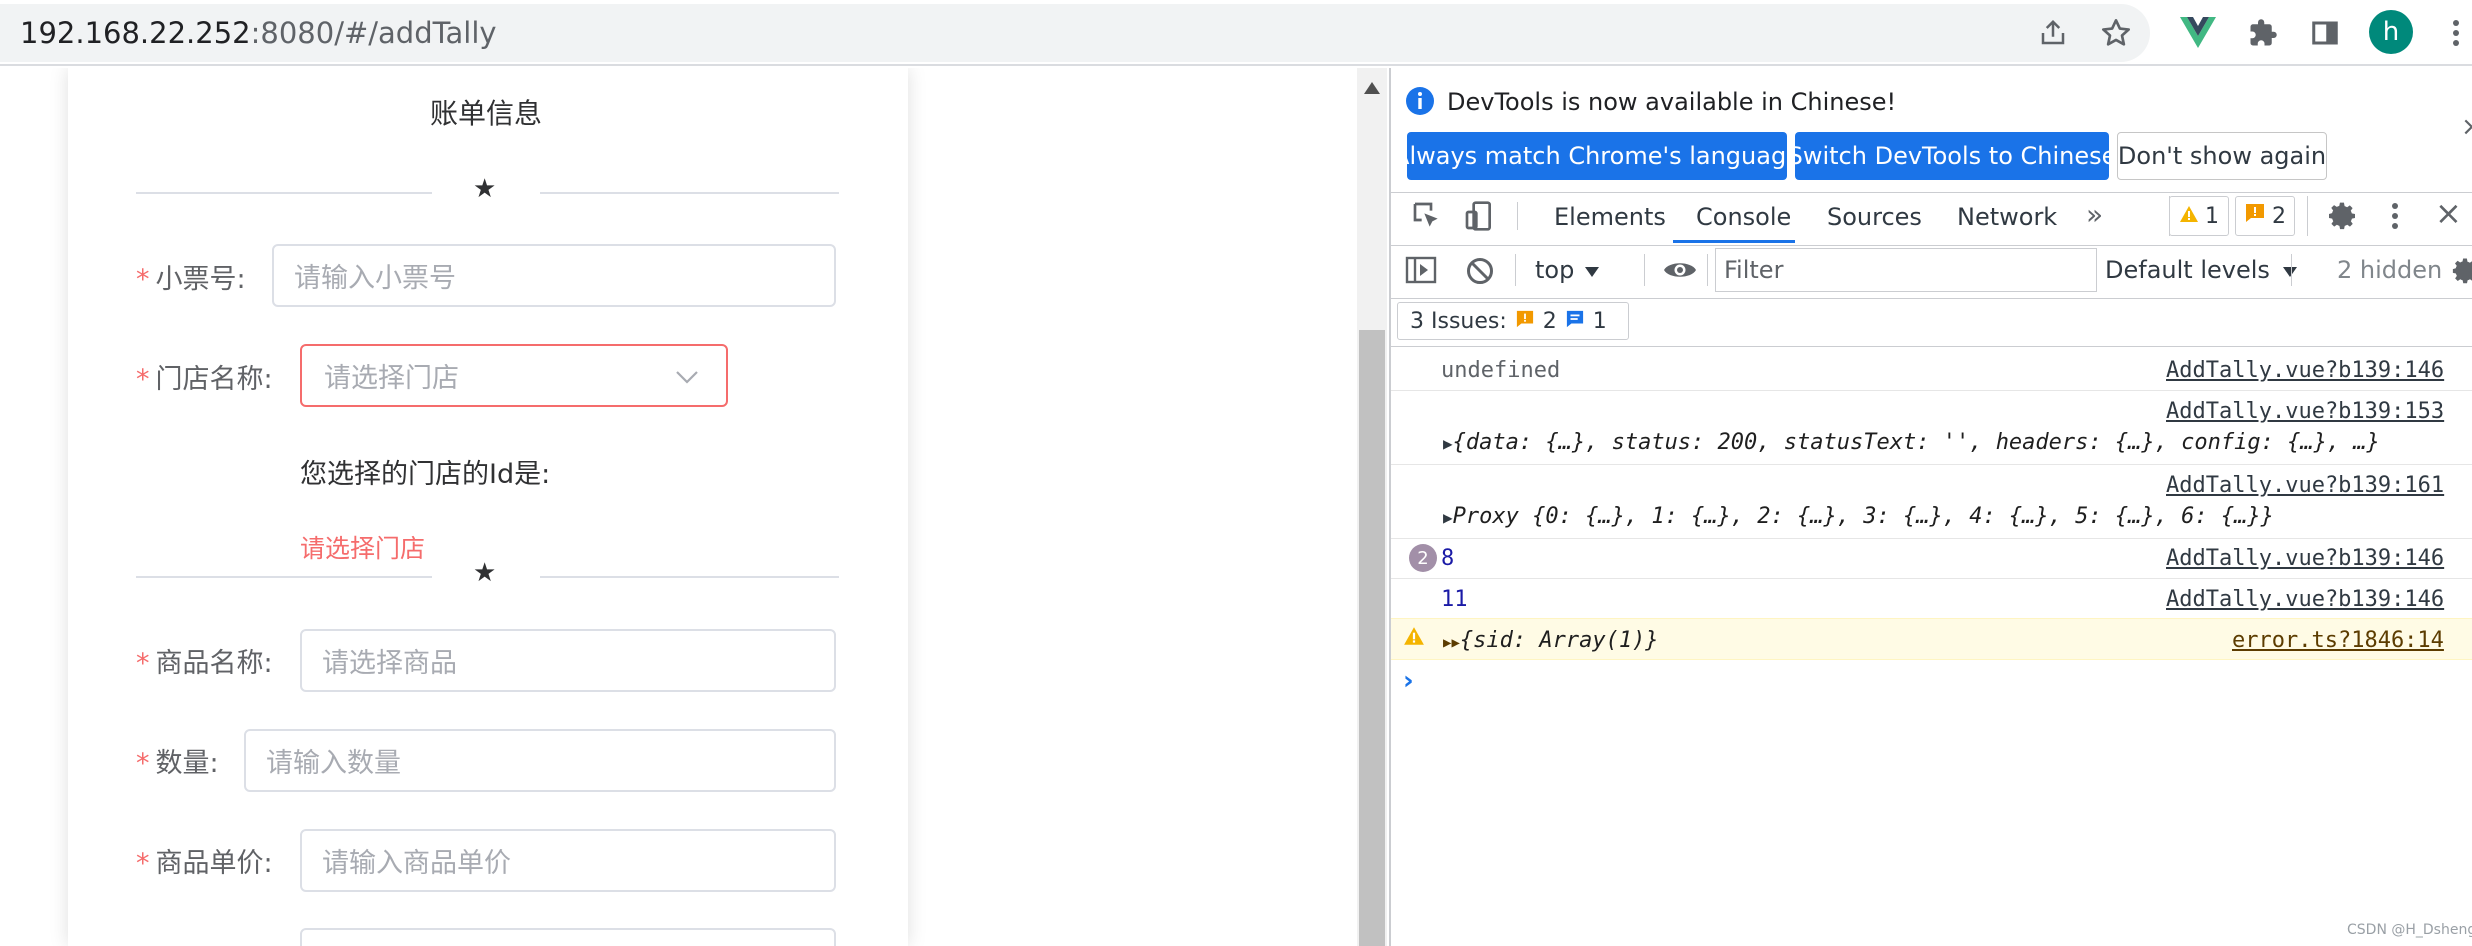 The width and height of the screenshot is (2472, 946). Describe the element at coordinates (1408, 681) in the screenshot. I see `console-prompt: ›` at that location.